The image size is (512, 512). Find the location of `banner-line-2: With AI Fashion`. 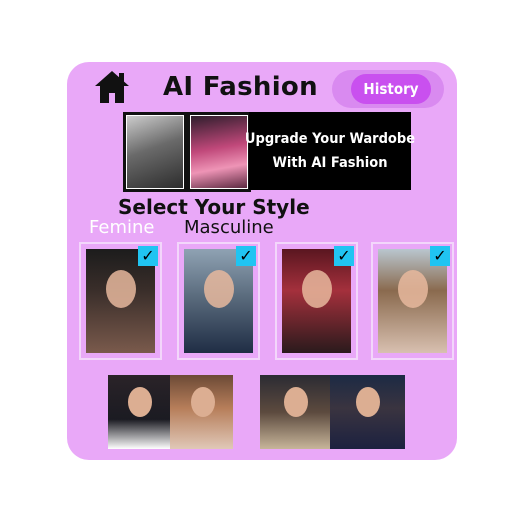

banner-line-2: With AI Fashion is located at coordinates (330, 163).